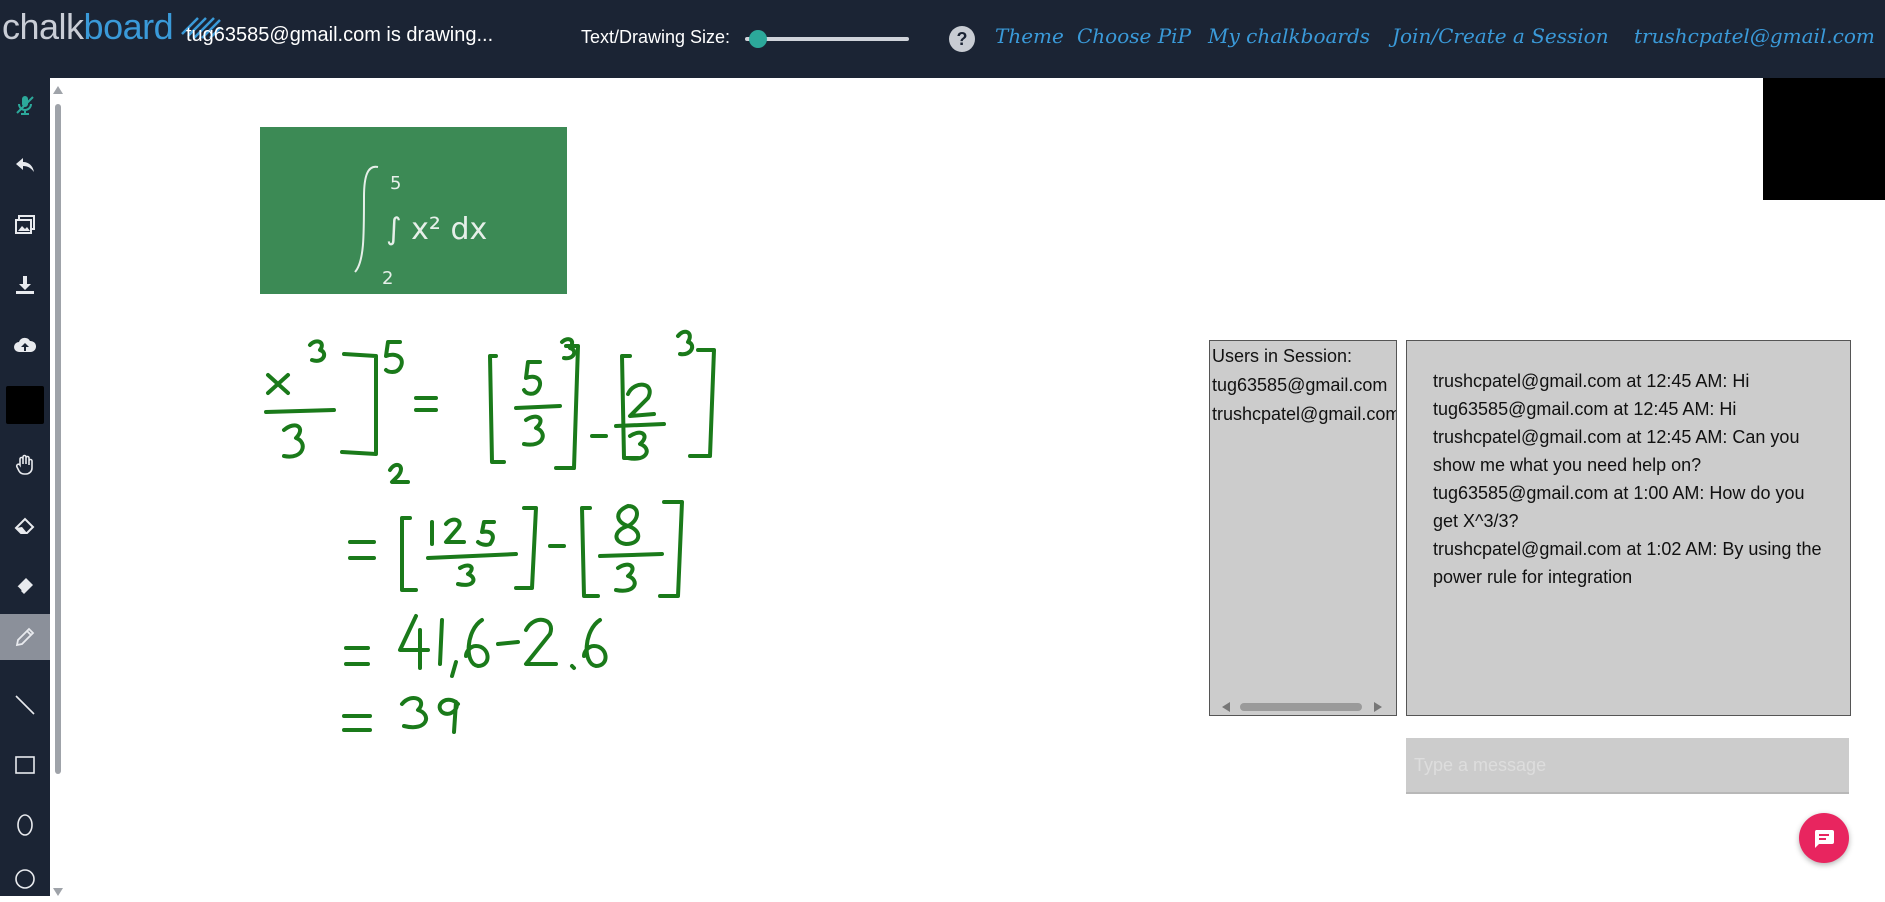 This screenshot has height=902, width=1885. I want to click on integral-image-graphic: 5 2 ∫ x² dx, so click(413, 210).